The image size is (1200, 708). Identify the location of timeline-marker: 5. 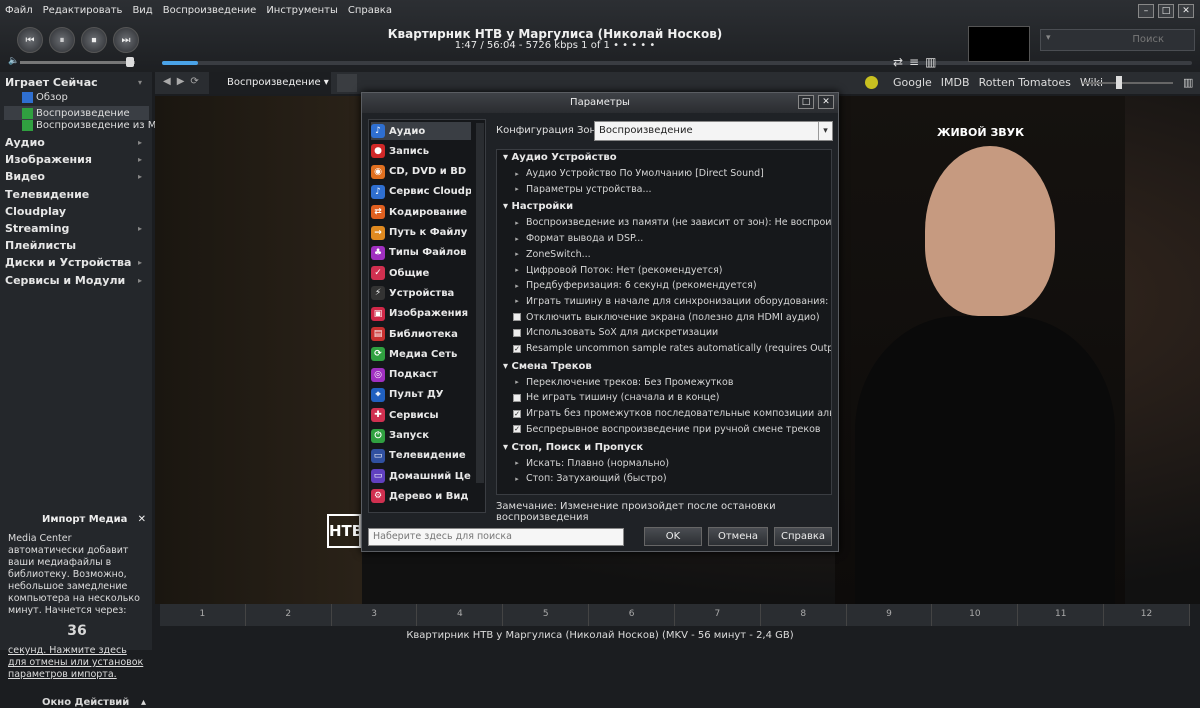
(546, 615).